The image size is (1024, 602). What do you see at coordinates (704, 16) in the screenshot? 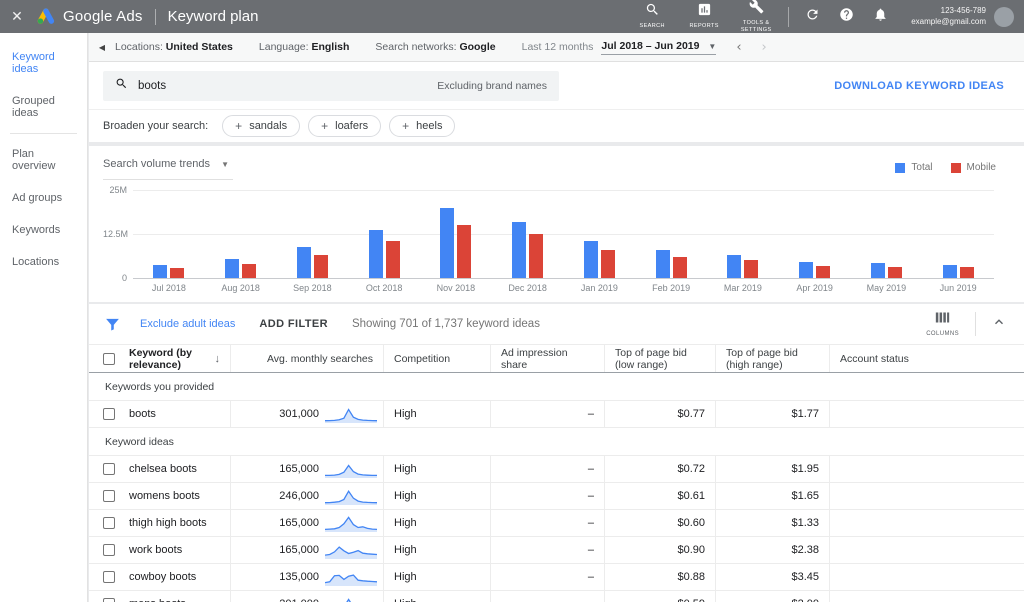
I see `reports-nav-button: REPORTS` at bounding box center [704, 16].